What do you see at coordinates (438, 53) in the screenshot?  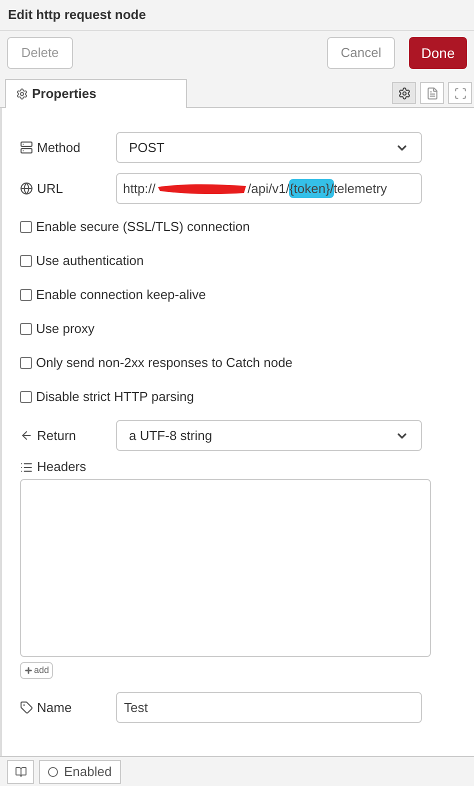 I see `done-button: Done` at bounding box center [438, 53].